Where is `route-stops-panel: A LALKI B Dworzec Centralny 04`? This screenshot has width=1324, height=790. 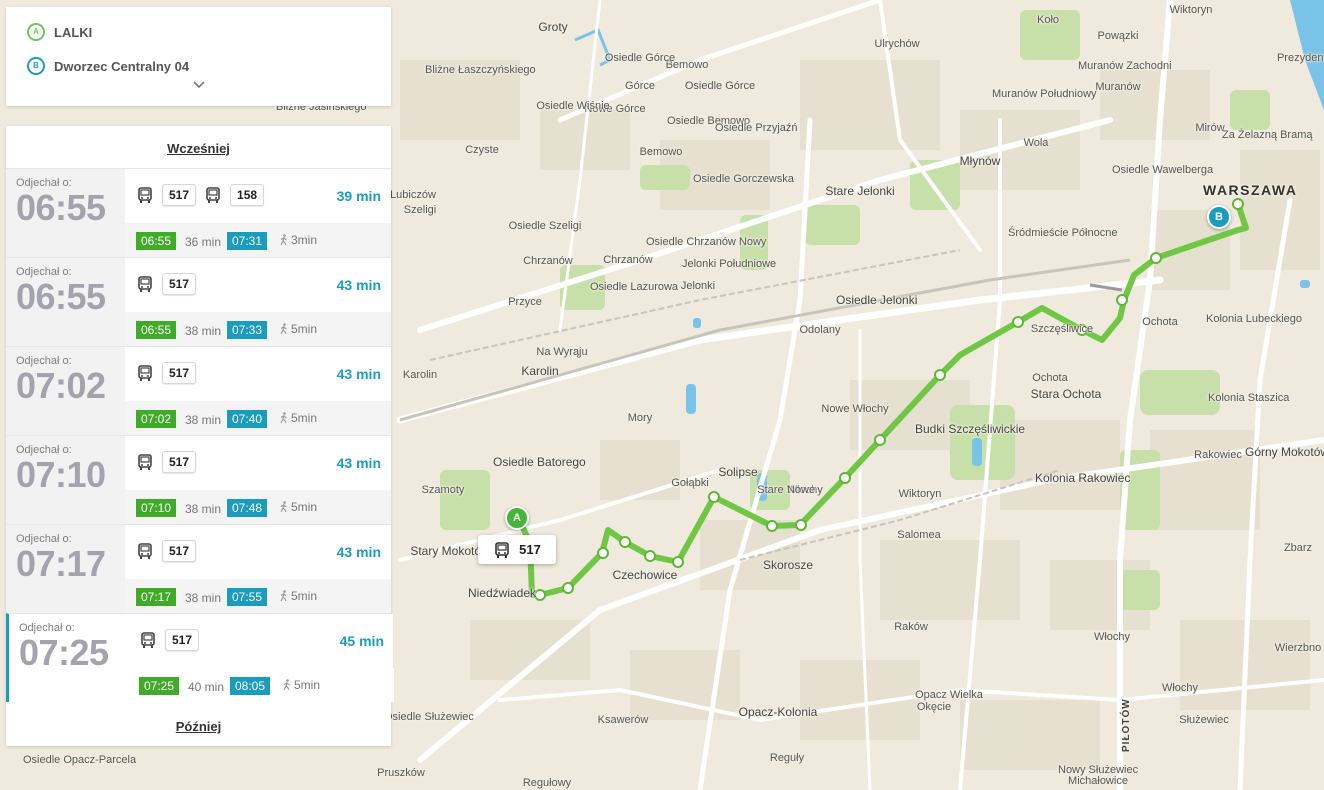 route-stops-panel: A LALKI B Dworzec Centralny 04 is located at coordinates (198, 56).